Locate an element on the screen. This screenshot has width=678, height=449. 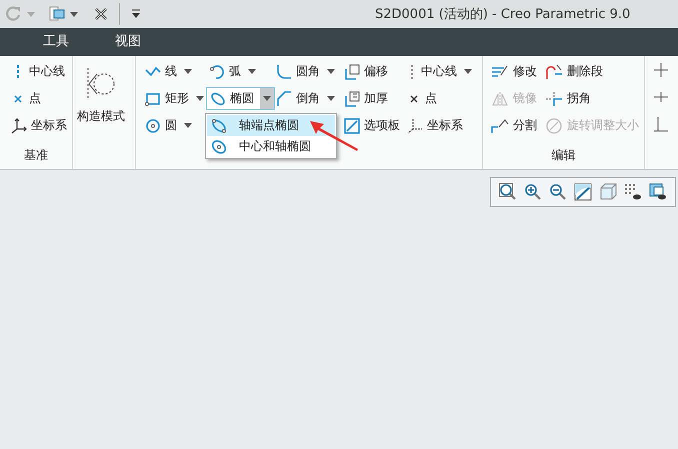
rectangle-icon is located at coordinates (153, 98).